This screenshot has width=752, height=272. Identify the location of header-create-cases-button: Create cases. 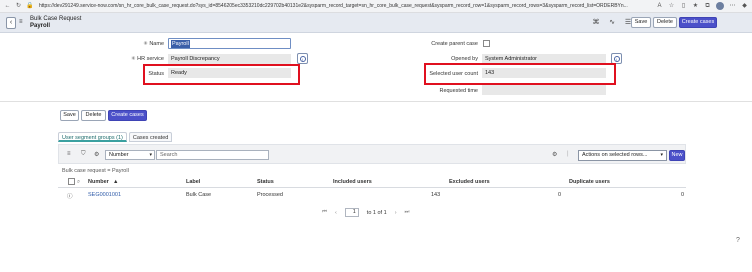
(698, 22).